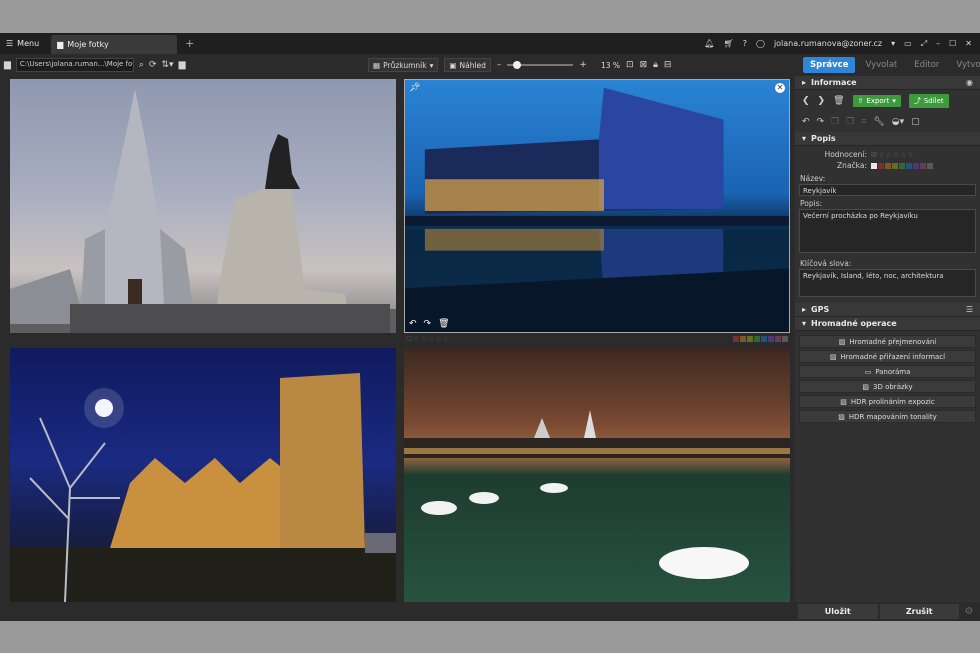  Describe the element at coordinates (852, 165) in the screenshot. I see `tag-label: Značka:` at that location.